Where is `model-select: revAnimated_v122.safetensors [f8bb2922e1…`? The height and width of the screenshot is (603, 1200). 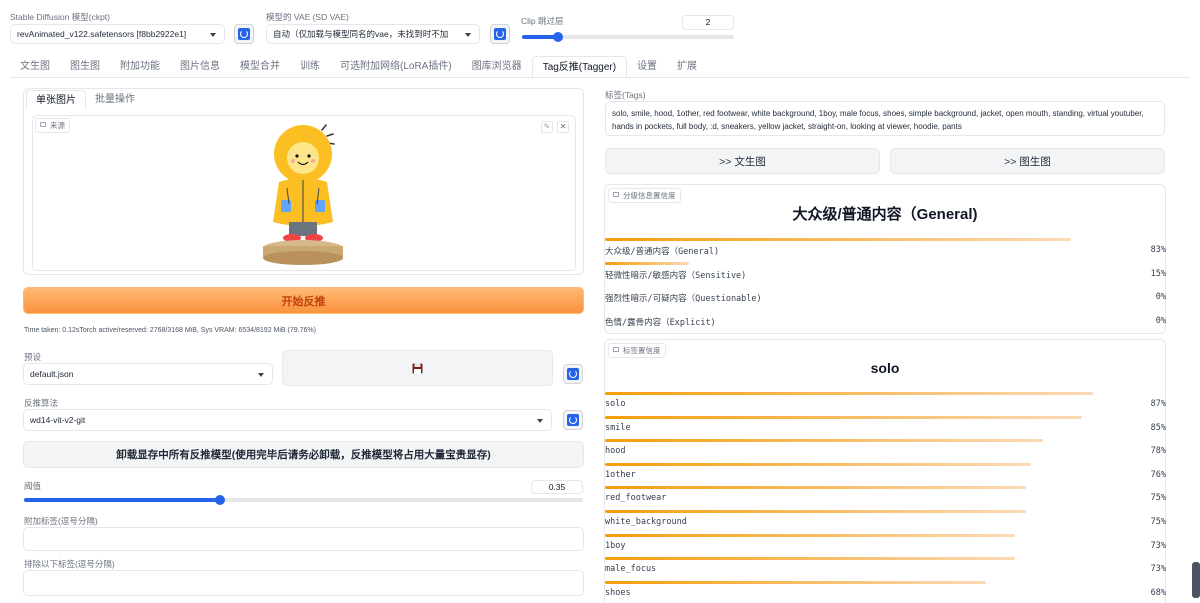
model-select: revAnimated_v122.safetensors [f8bb2922e1… is located at coordinates (117, 34).